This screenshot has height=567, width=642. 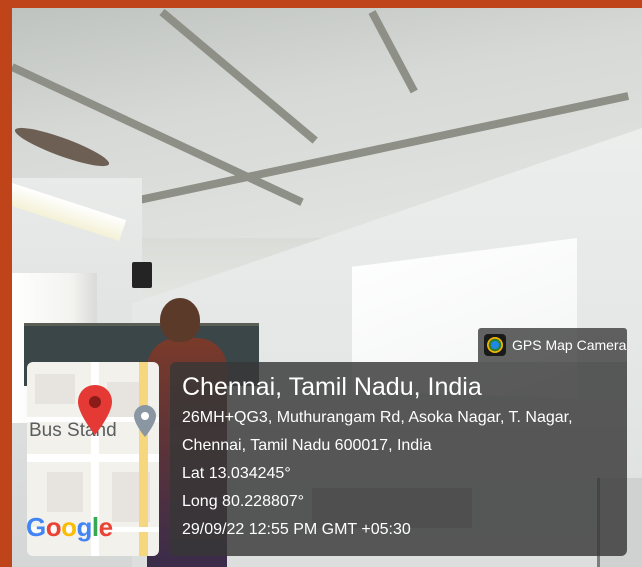 I want to click on gps-map-camera-icon, so click(x=495, y=345).